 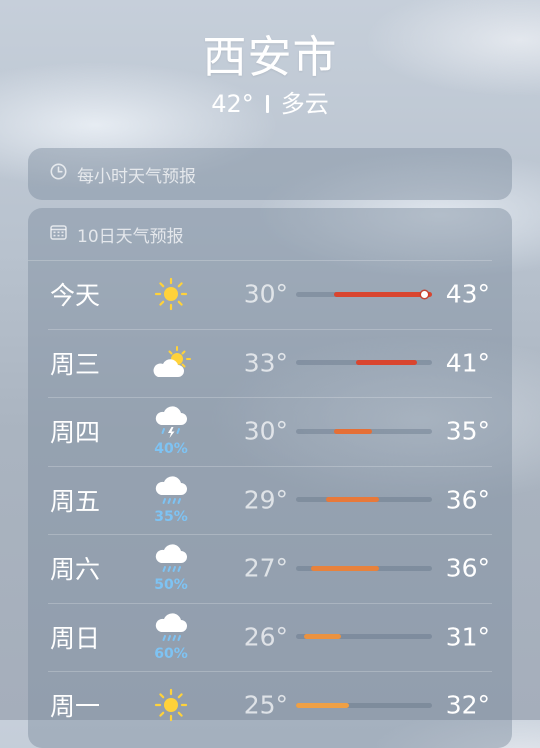 What do you see at coordinates (267, 104) in the screenshot?
I see `separator` at bounding box center [267, 104].